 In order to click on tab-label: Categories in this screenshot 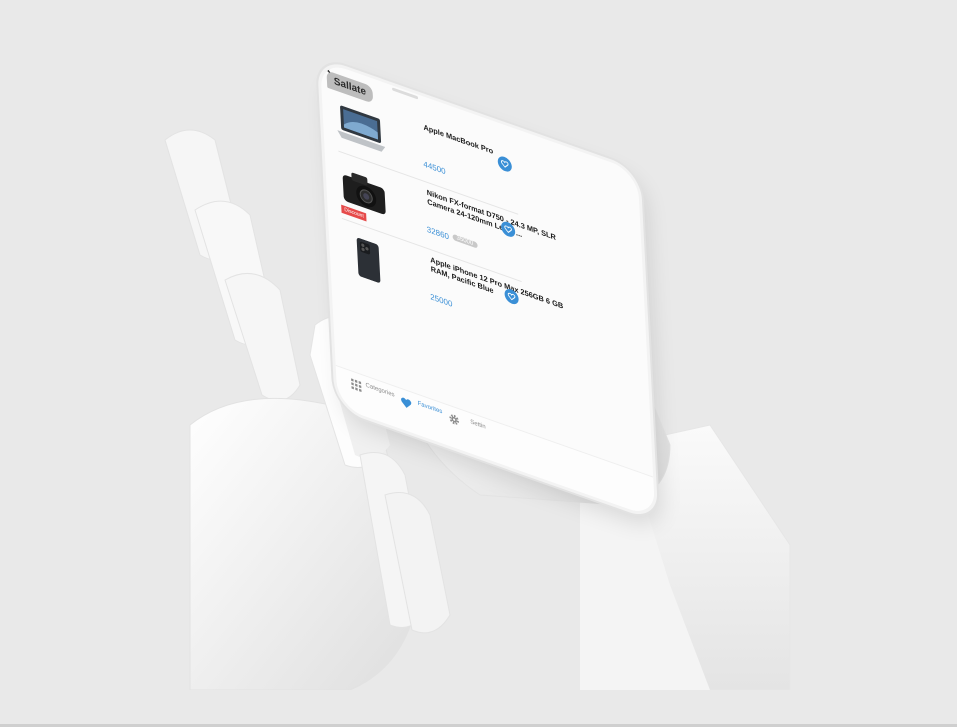, I will do `click(380, 390)`.